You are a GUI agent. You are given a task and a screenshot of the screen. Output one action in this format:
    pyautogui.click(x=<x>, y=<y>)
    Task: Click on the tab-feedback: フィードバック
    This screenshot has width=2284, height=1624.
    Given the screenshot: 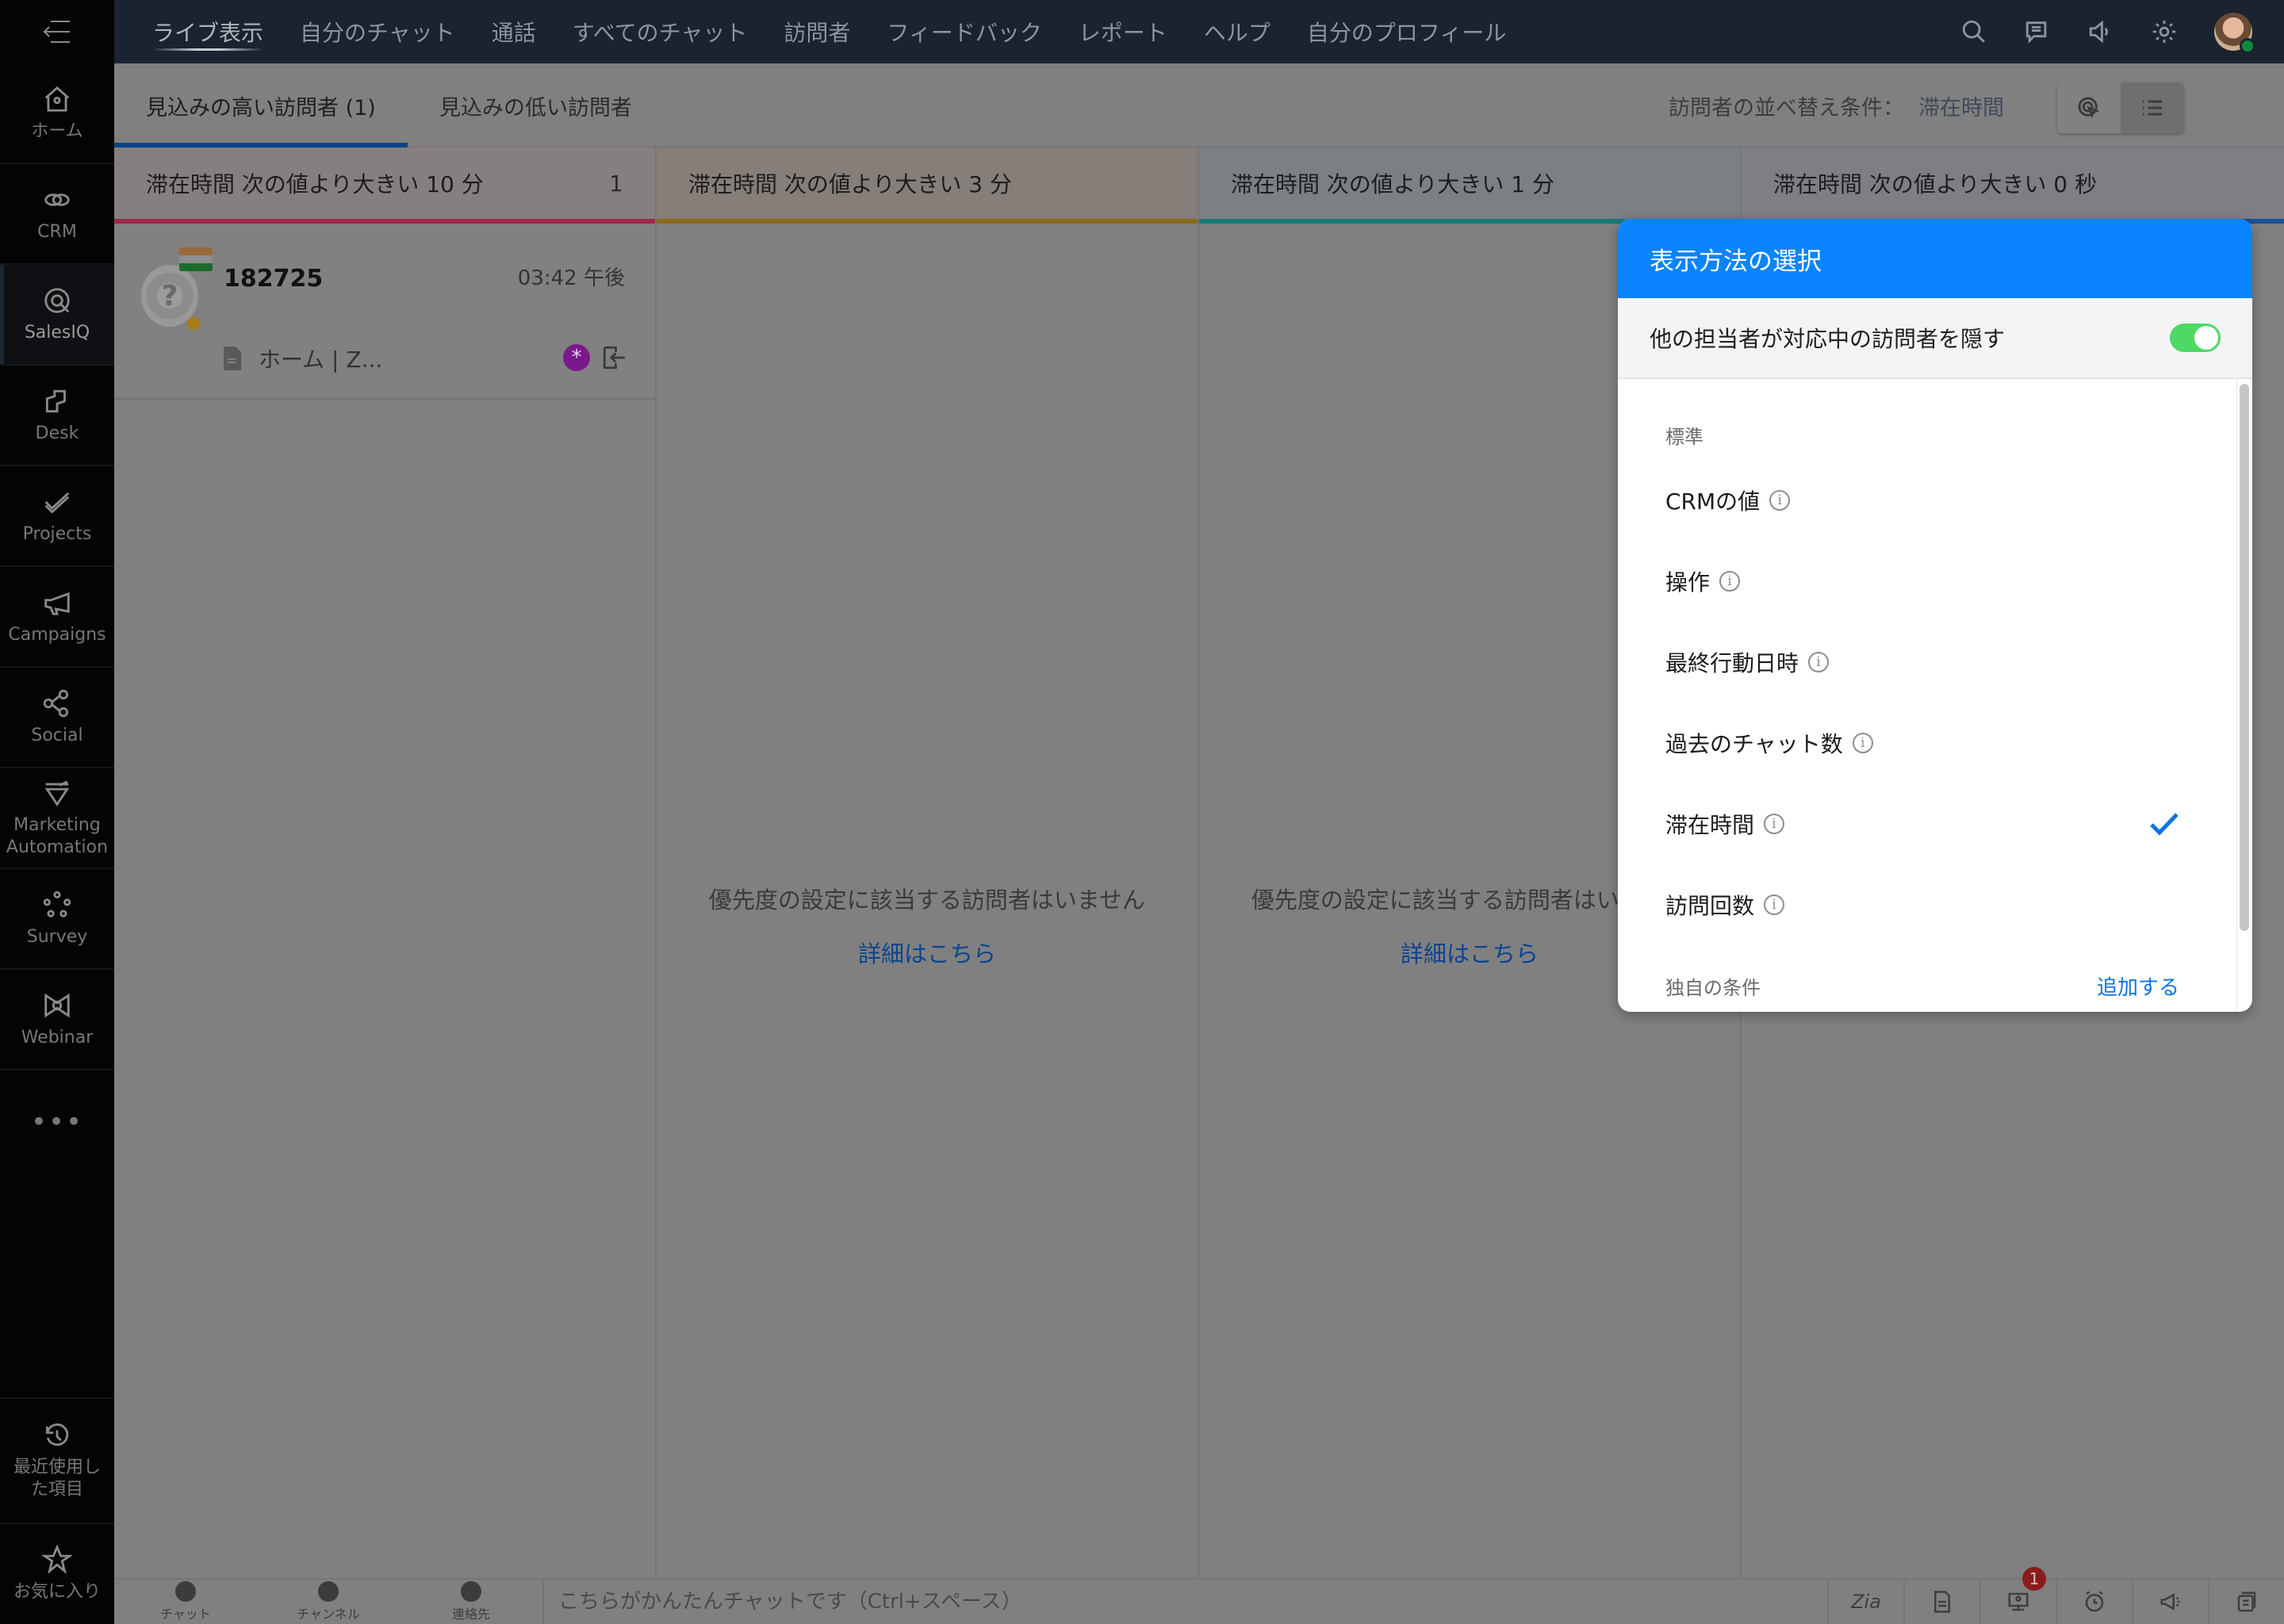 What is the action you would take?
    pyautogui.click(x=964, y=31)
    